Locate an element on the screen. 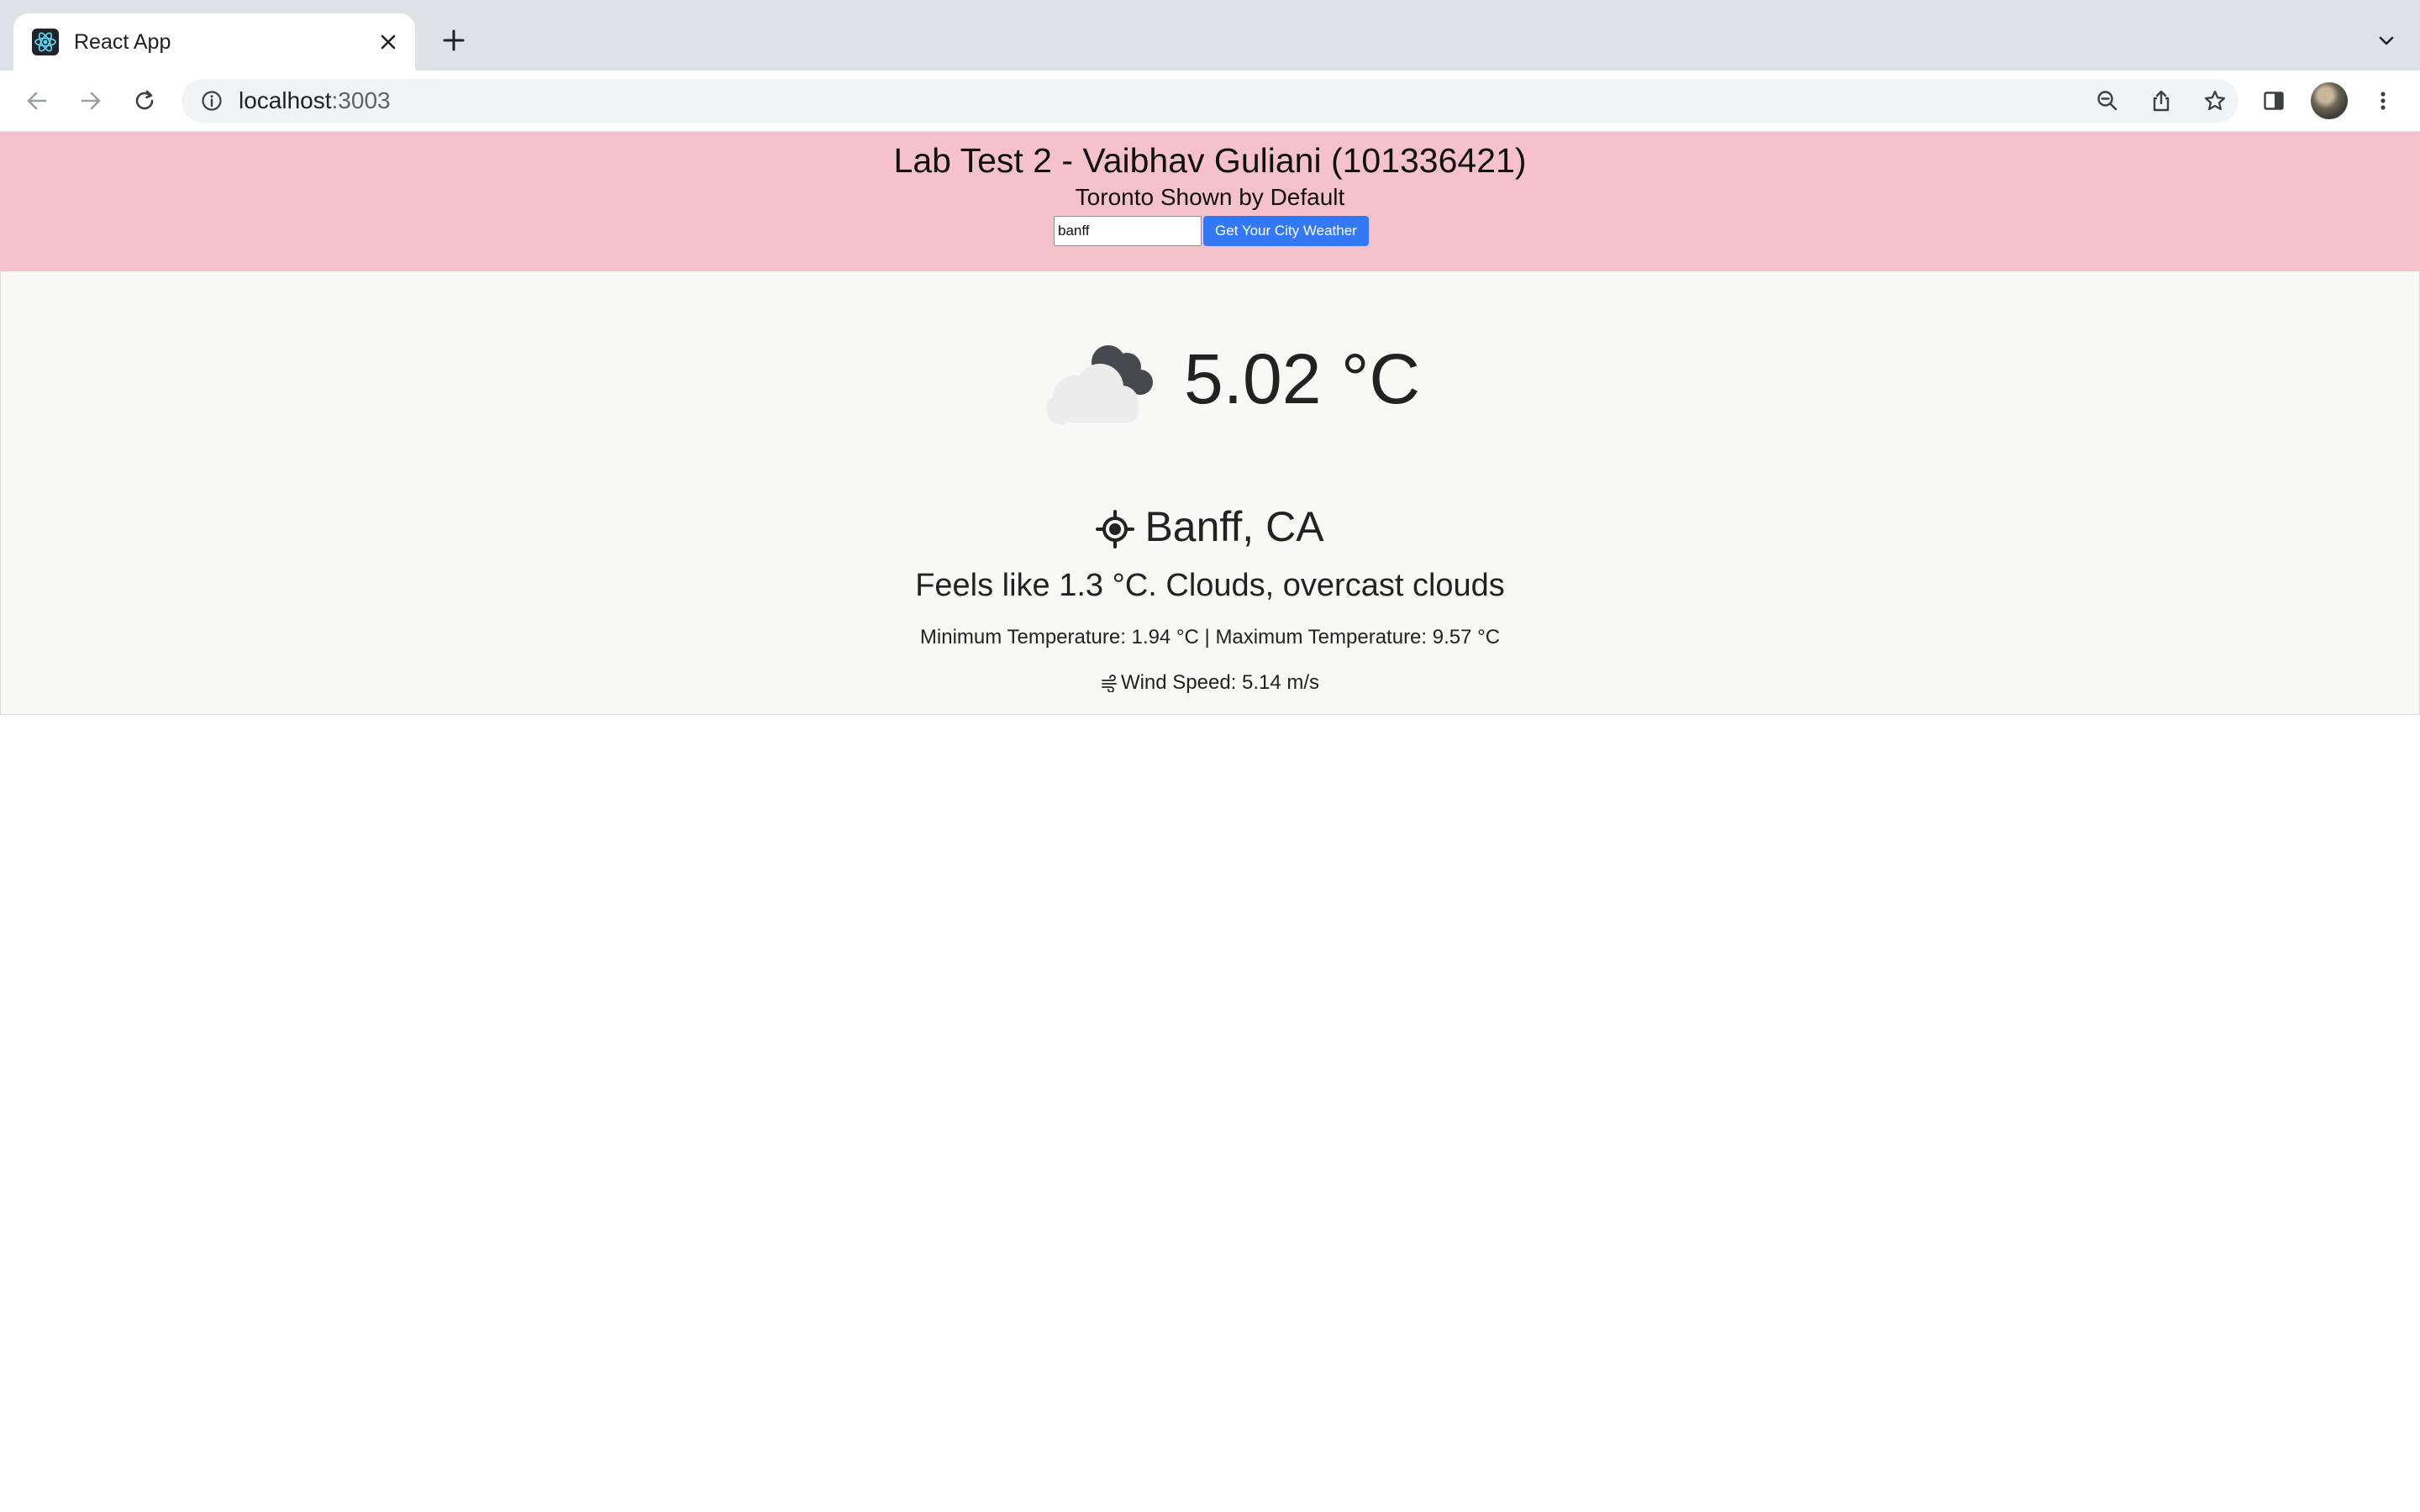  url-text: localhost:3003 is located at coordinates (315, 100).